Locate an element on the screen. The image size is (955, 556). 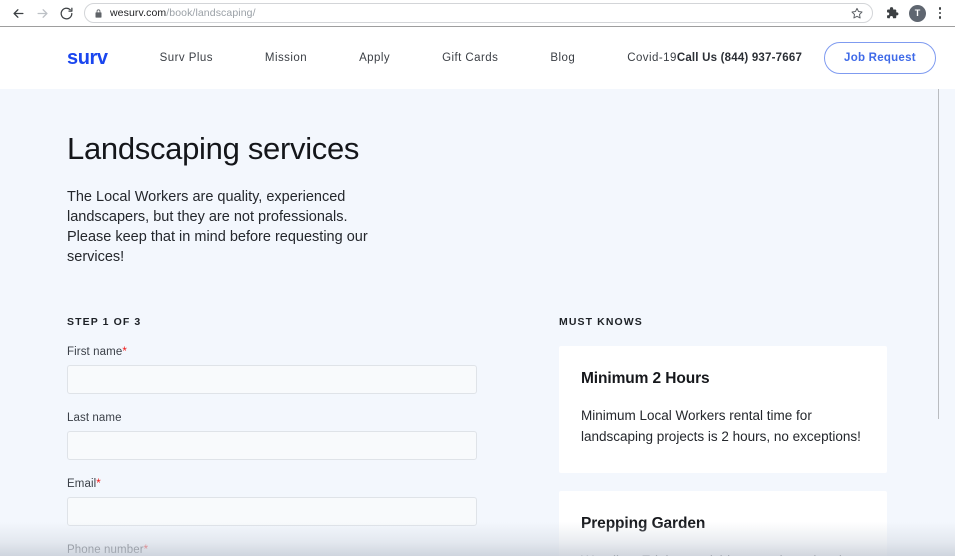
back-arrow-icon is located at coordinates (18, 13).